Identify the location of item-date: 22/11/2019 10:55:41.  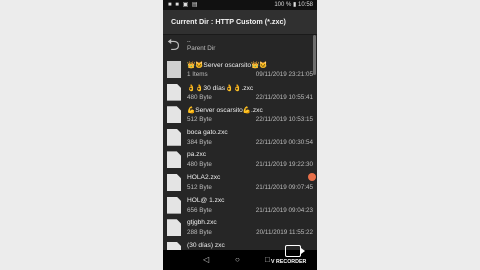
(284, 97).